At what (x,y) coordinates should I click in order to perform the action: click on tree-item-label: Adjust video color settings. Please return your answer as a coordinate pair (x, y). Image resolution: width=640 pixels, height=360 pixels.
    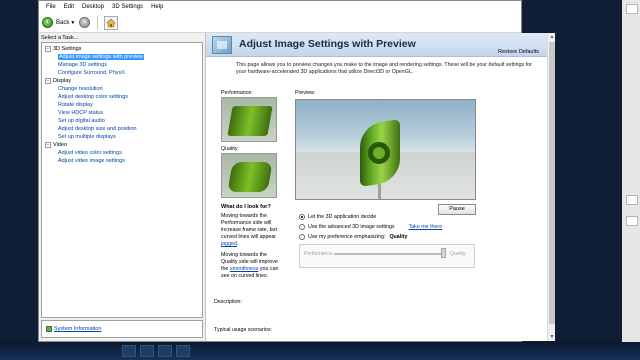
    Looking at the image, I should click on (90, 153).